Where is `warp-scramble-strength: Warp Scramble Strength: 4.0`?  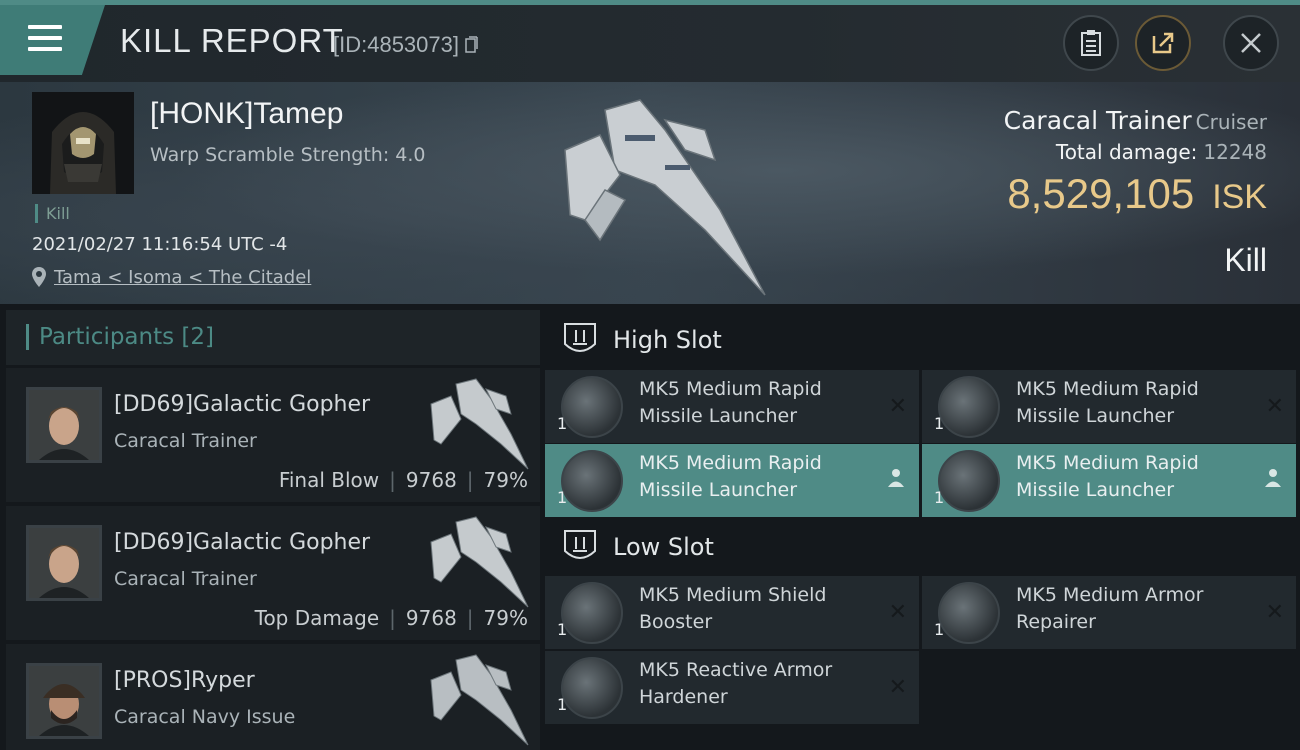 warp-scramble-strength: Warp Scramble Strength: 4.0 is located at coordinates (288, 155).